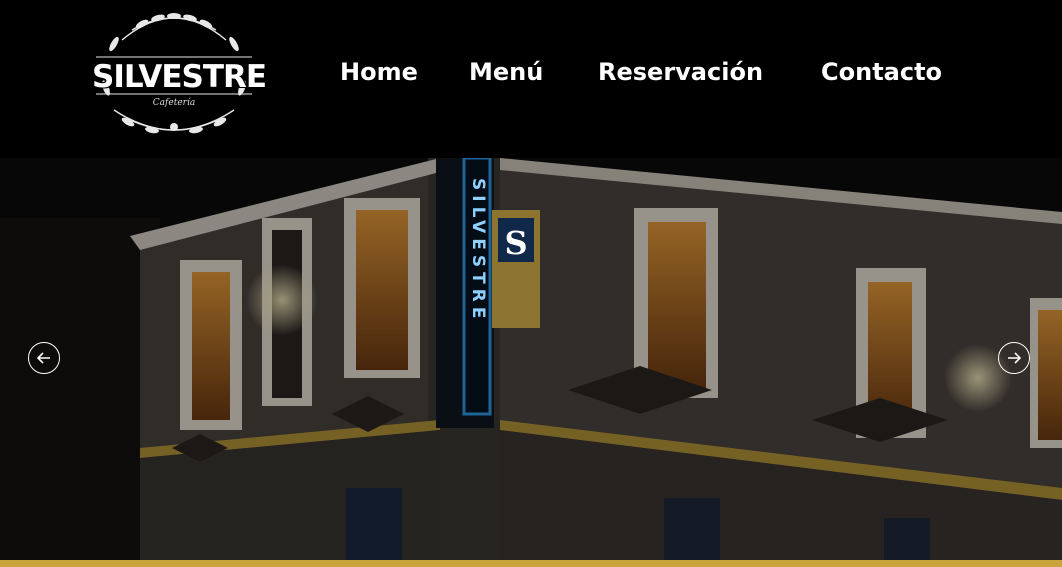  I want to click on arrow-left-icon, so click(43, 358).